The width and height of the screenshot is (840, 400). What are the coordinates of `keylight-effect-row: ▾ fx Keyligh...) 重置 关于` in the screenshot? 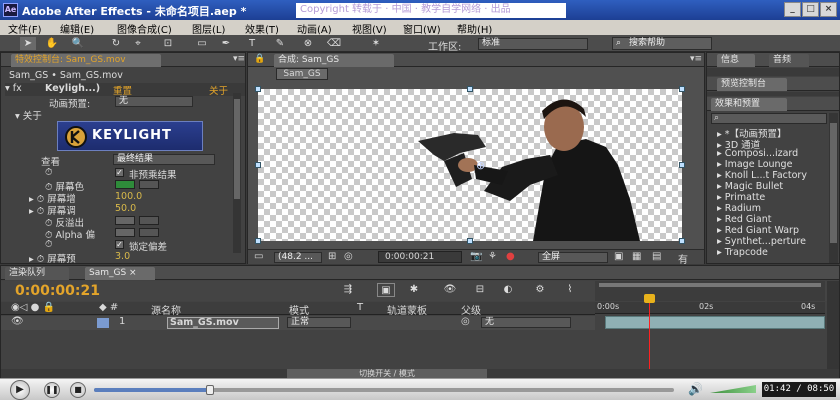 It's located at (125, 90).